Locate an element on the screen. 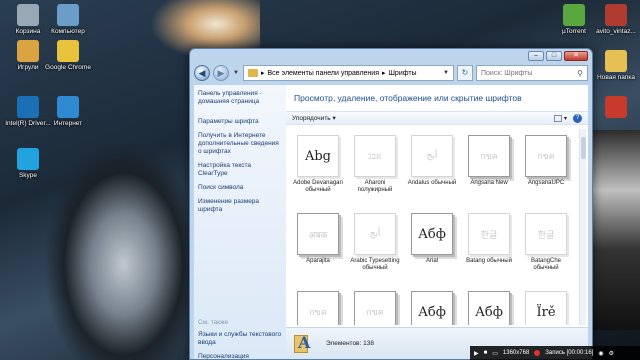 The height and width of the screenshot is (360, 640). breadcrumb-fonts: Шрифты is located at coordinates (403, 73).